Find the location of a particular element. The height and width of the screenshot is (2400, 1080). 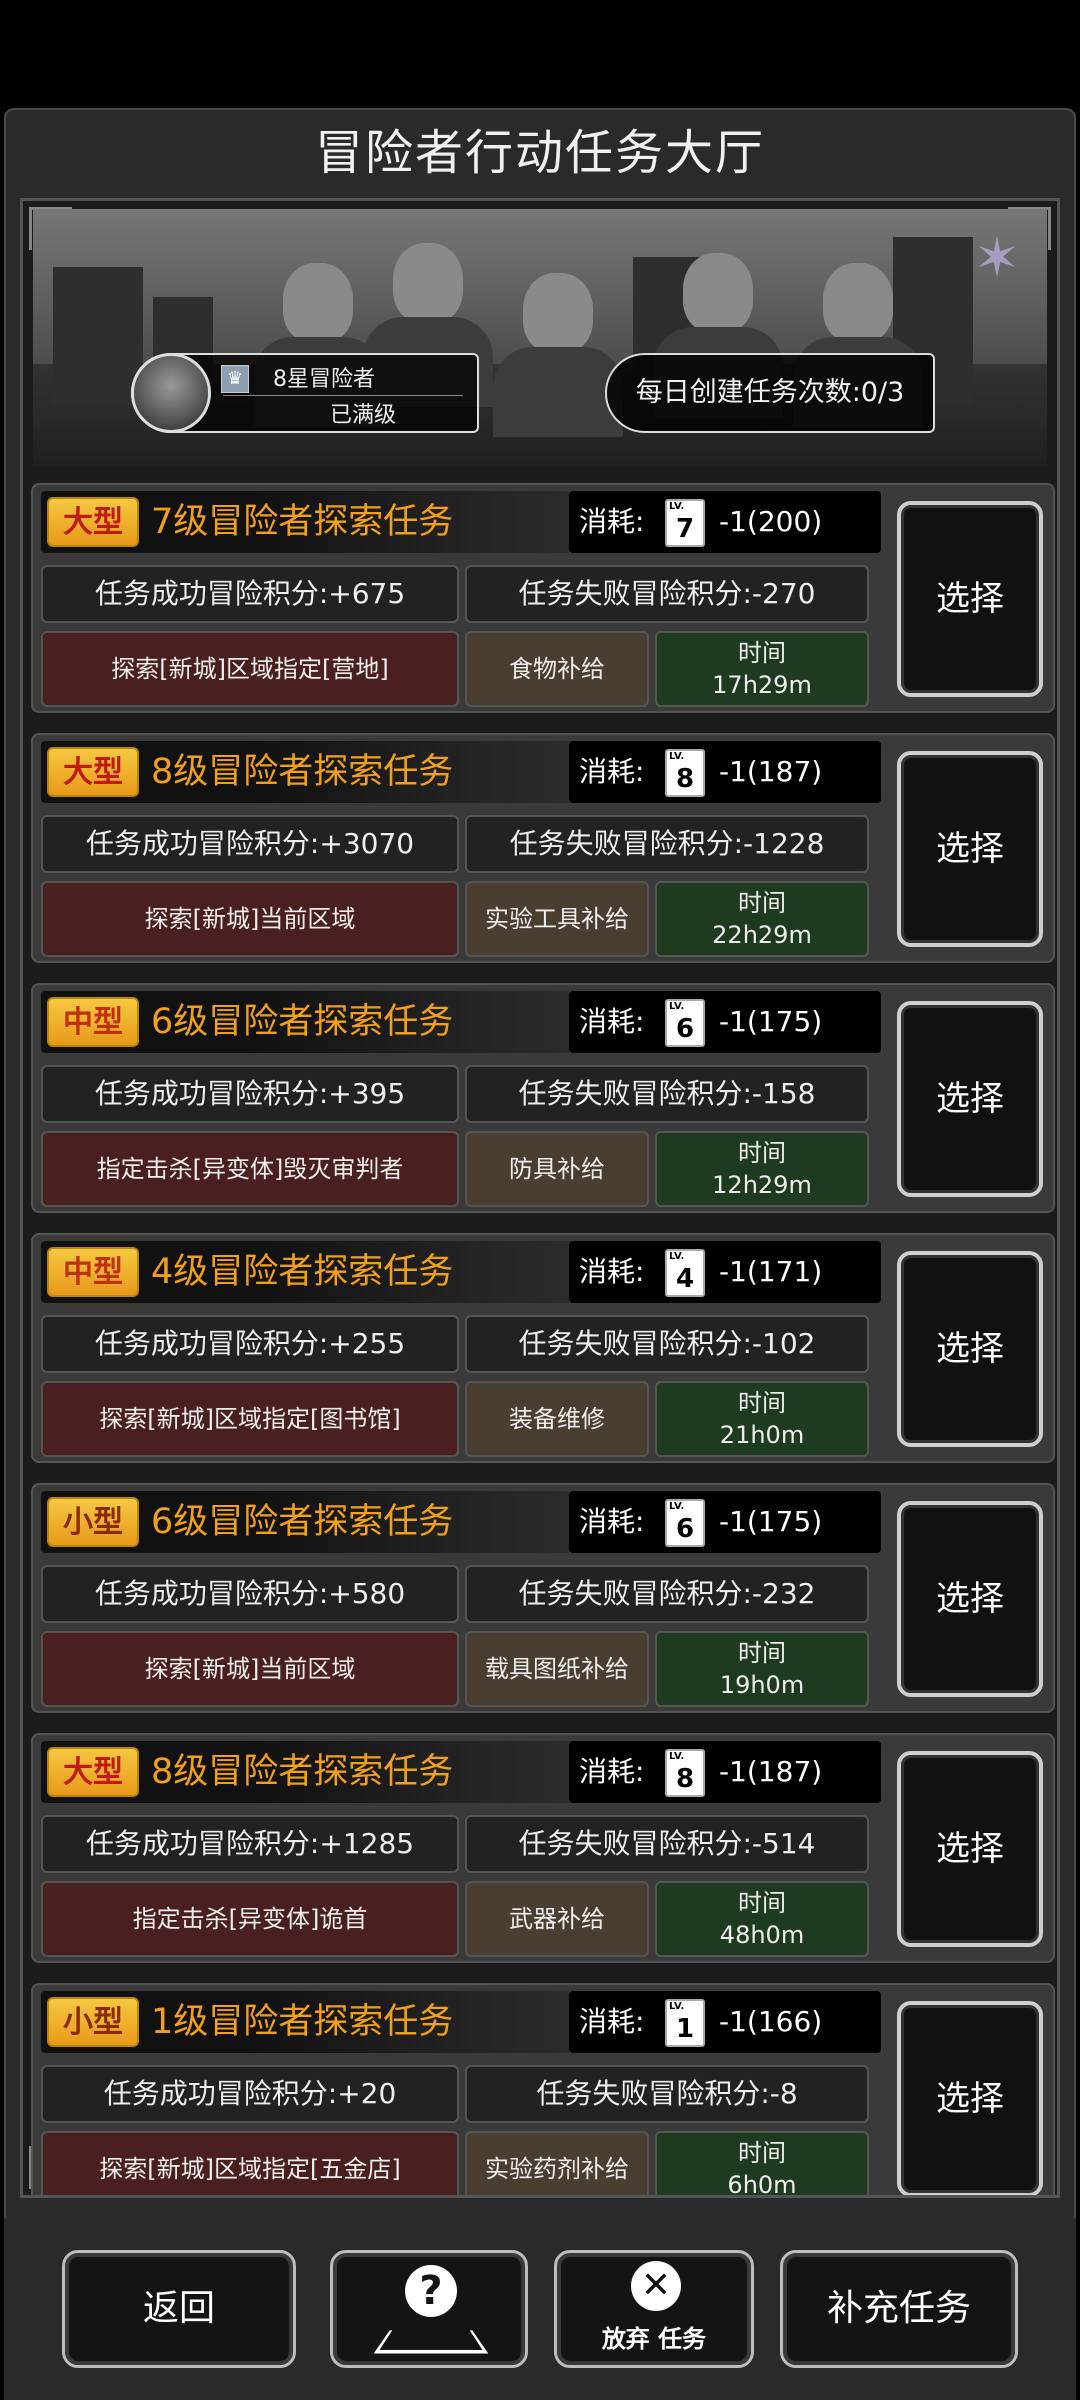

task-header: 小型 6级冒险者探索任务 is located at coordinates (305, 1522).